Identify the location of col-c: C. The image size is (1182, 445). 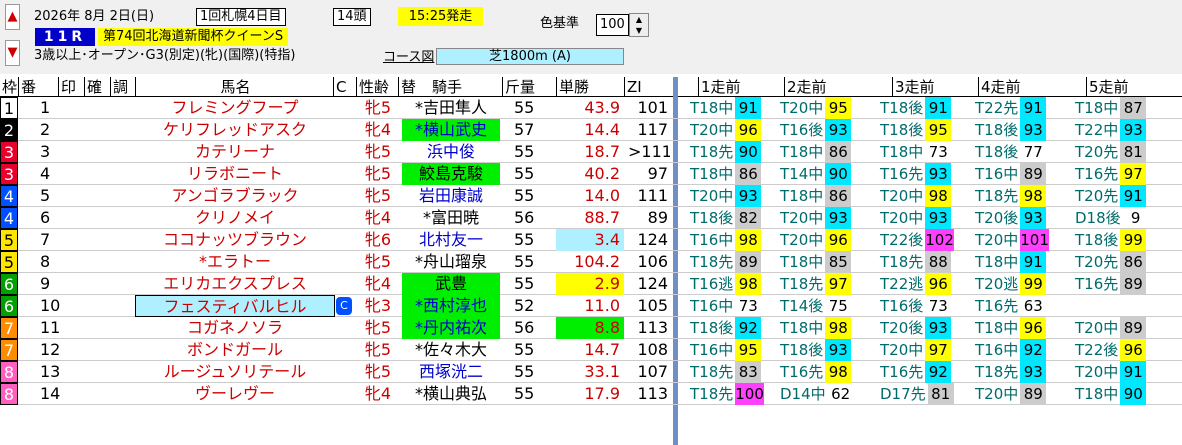
(339, 87).